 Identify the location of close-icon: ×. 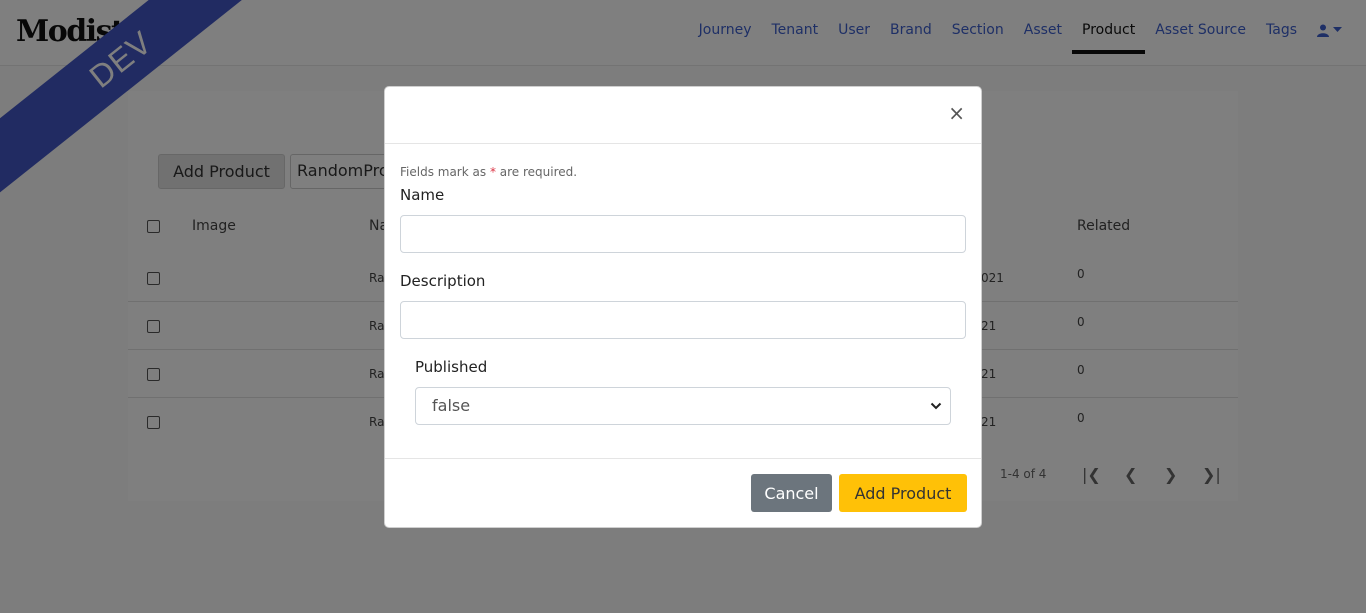
(956, 113).